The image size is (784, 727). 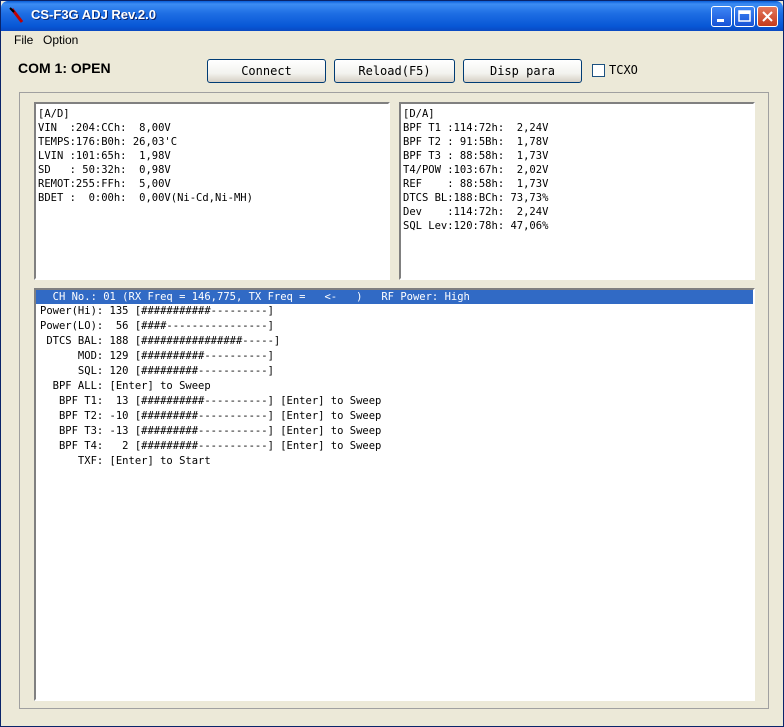 I want to click on ad-line: TEMPS:176:B0h: 26,03'C, so click(x=108, y=142).